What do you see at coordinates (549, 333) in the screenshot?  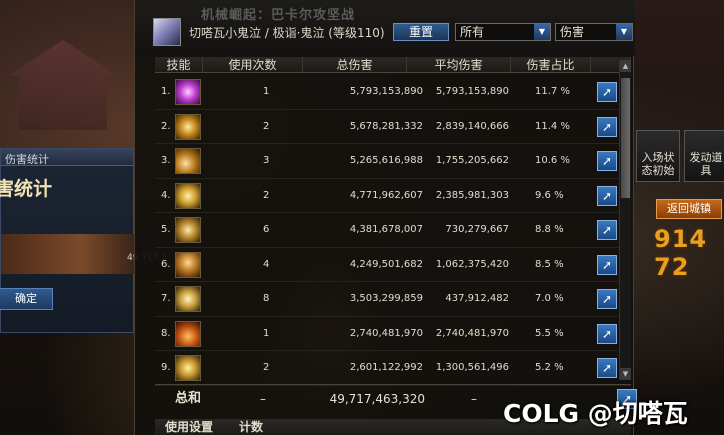 I see `row-pct: 5.5 %` at bounding box center [549, 333].